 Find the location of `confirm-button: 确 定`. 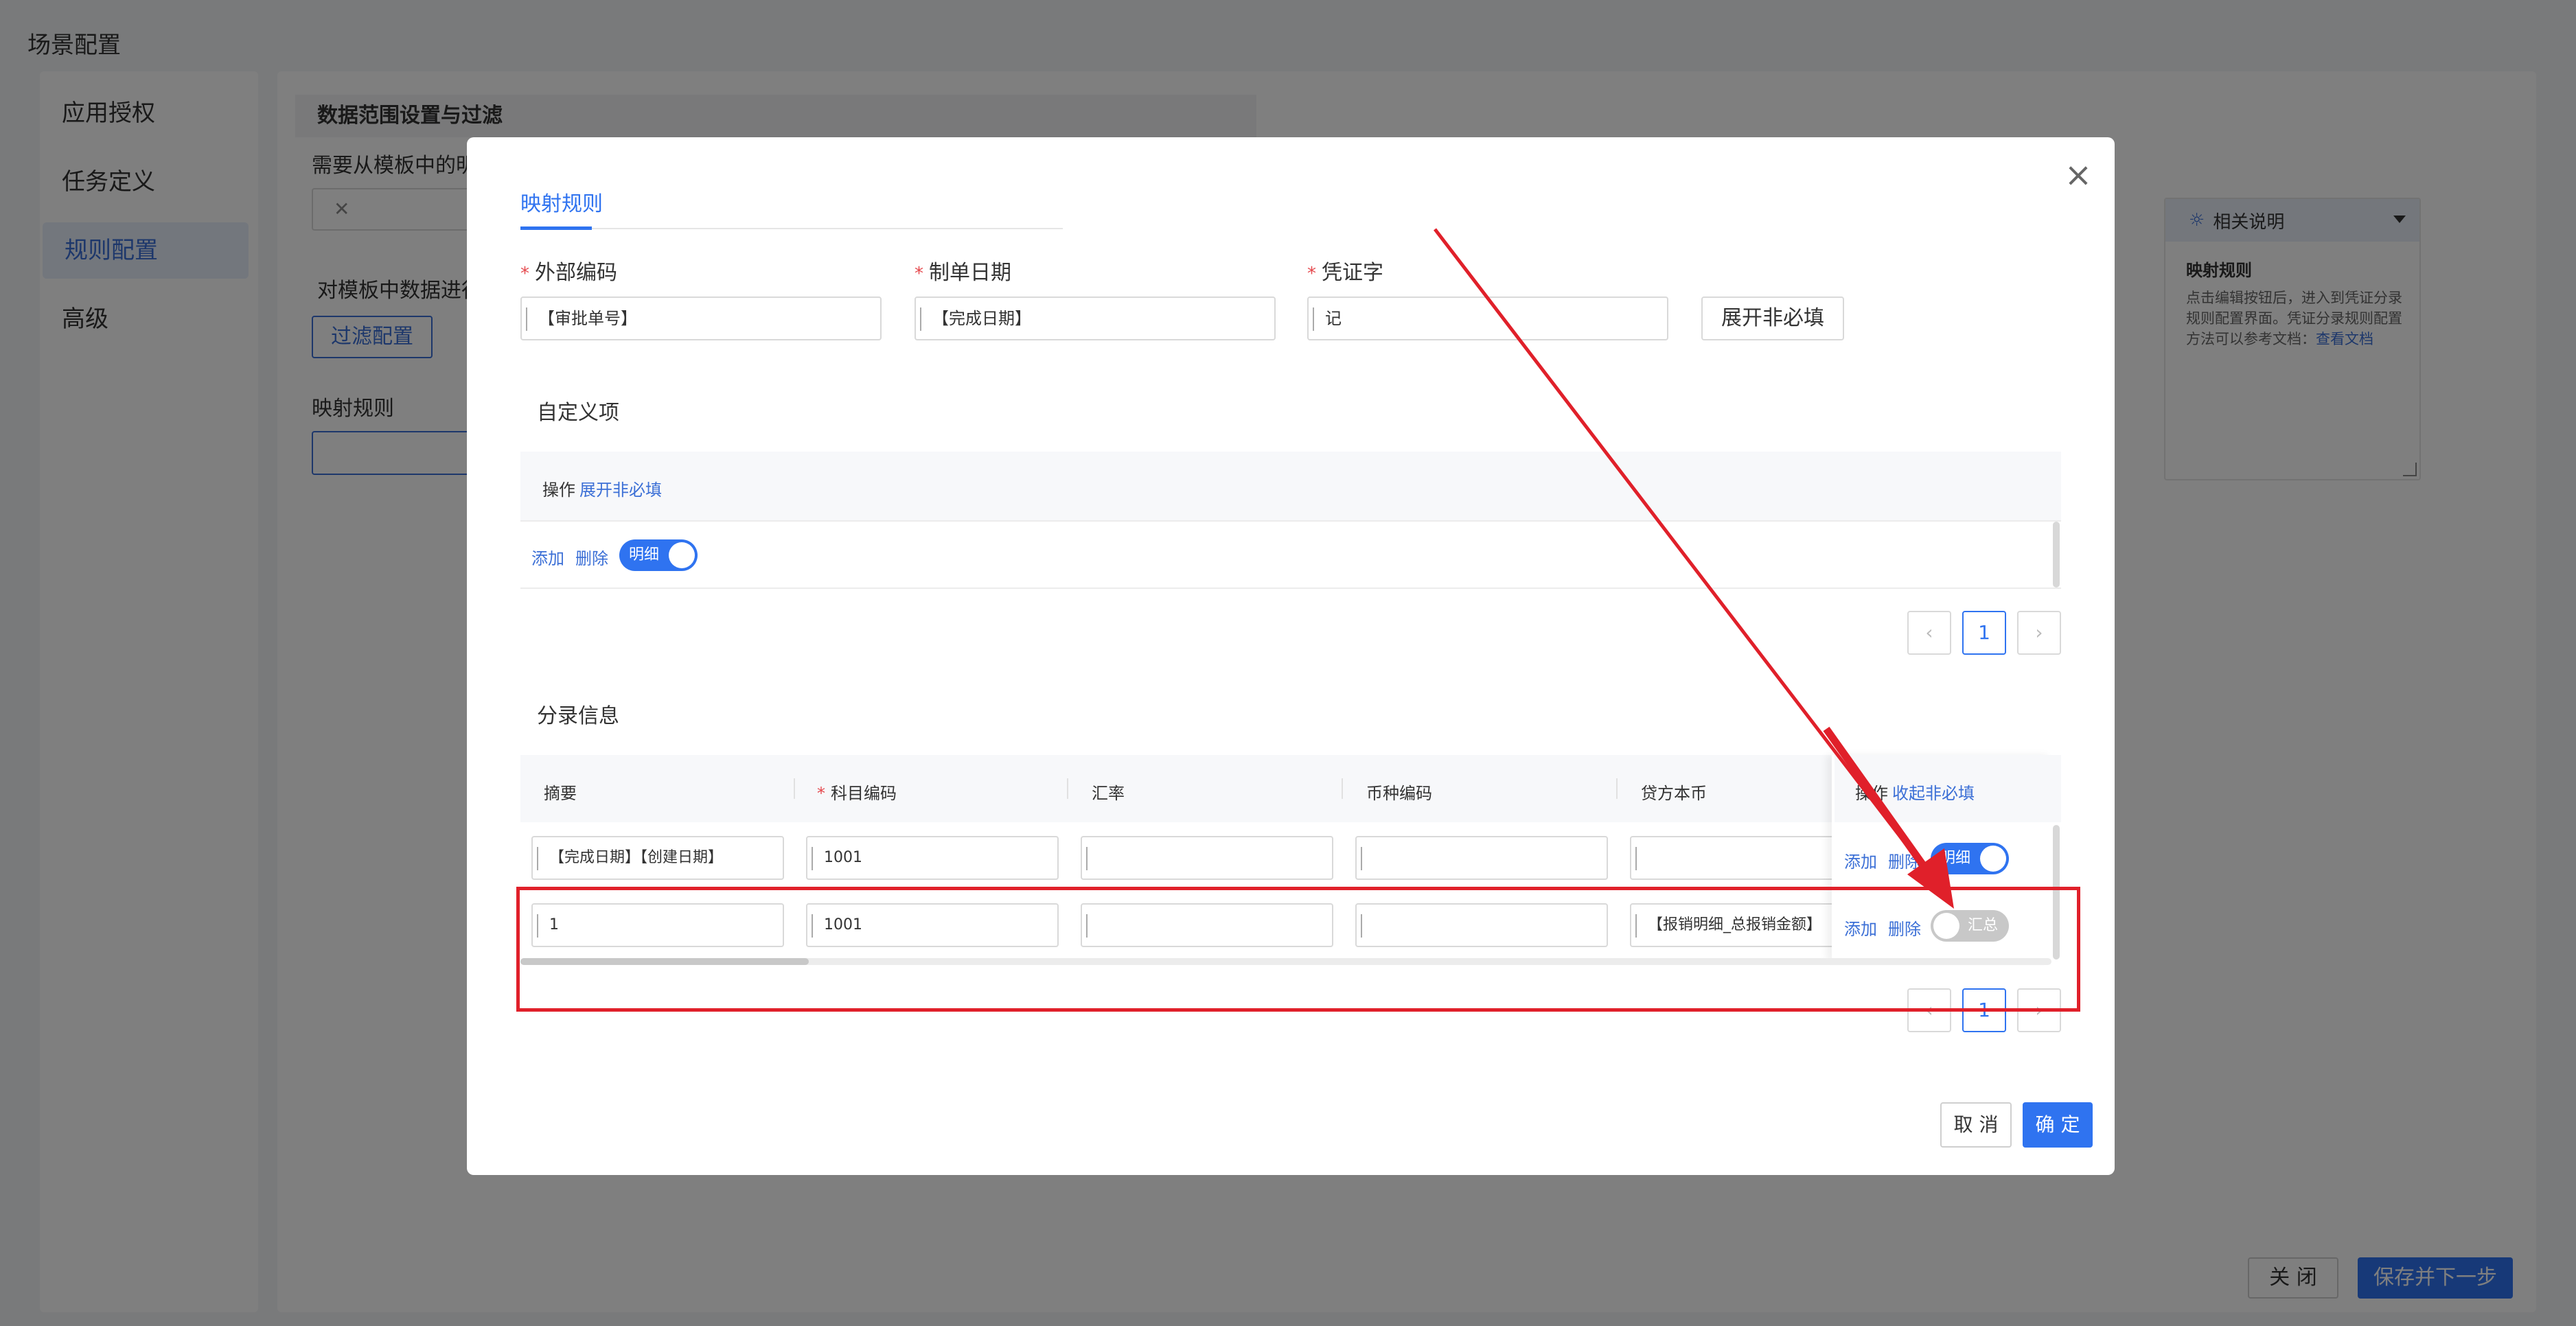

confirm-button: 确 定 is located at coordinates (2058, 1125).